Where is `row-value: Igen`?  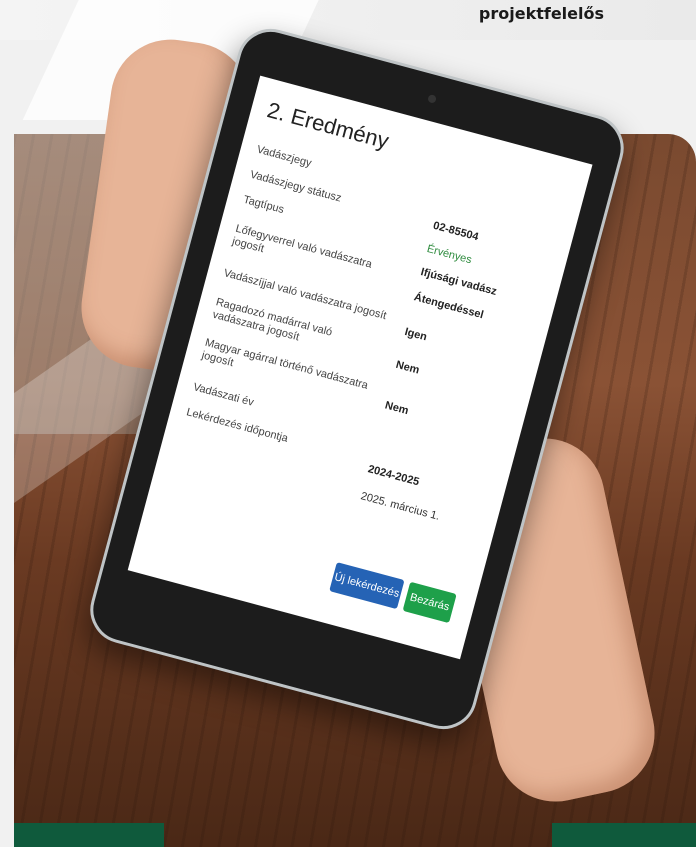 row-value: Igen is located at coordinates (416, 334).